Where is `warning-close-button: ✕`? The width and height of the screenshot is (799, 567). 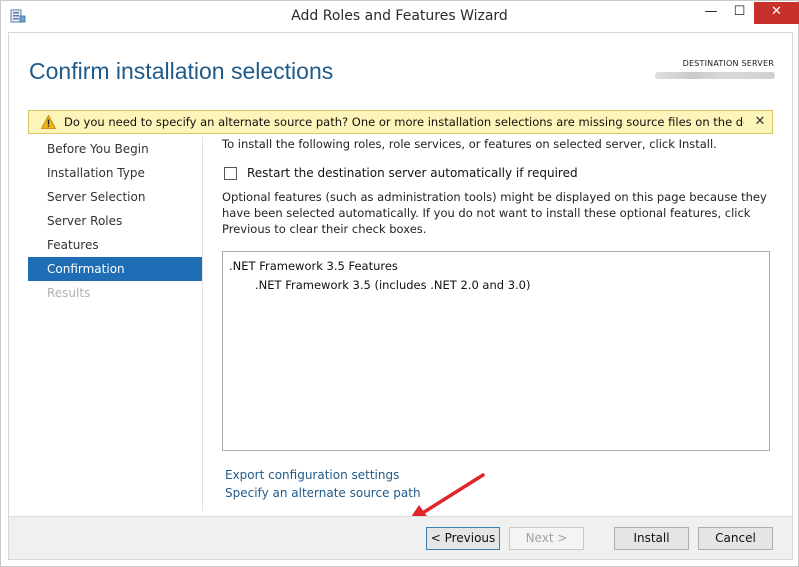
warning-close-button: ✕ is located at coordinates (760, 122).